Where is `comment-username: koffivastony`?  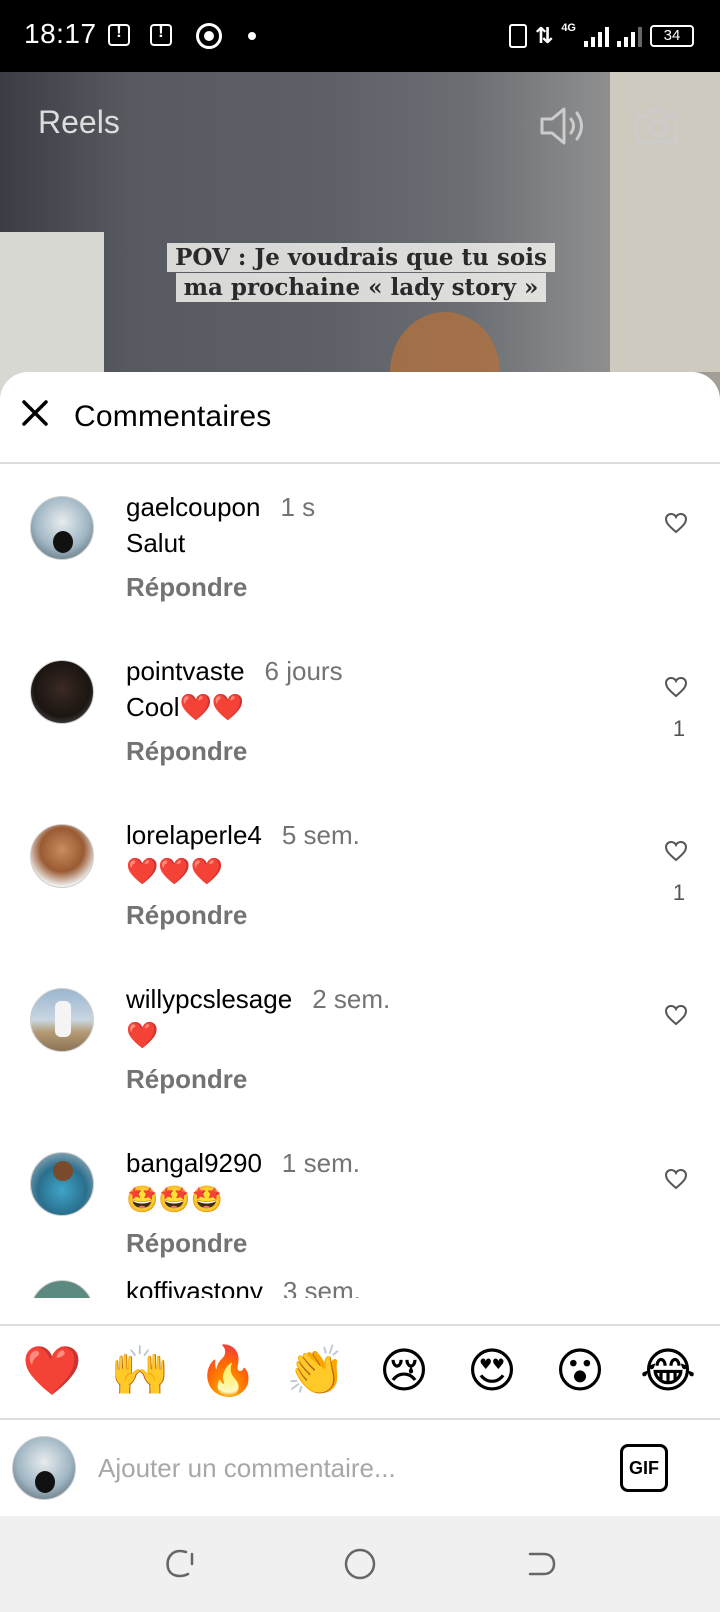
comment-username: koffivastony is located at coordinates (194, 1287).